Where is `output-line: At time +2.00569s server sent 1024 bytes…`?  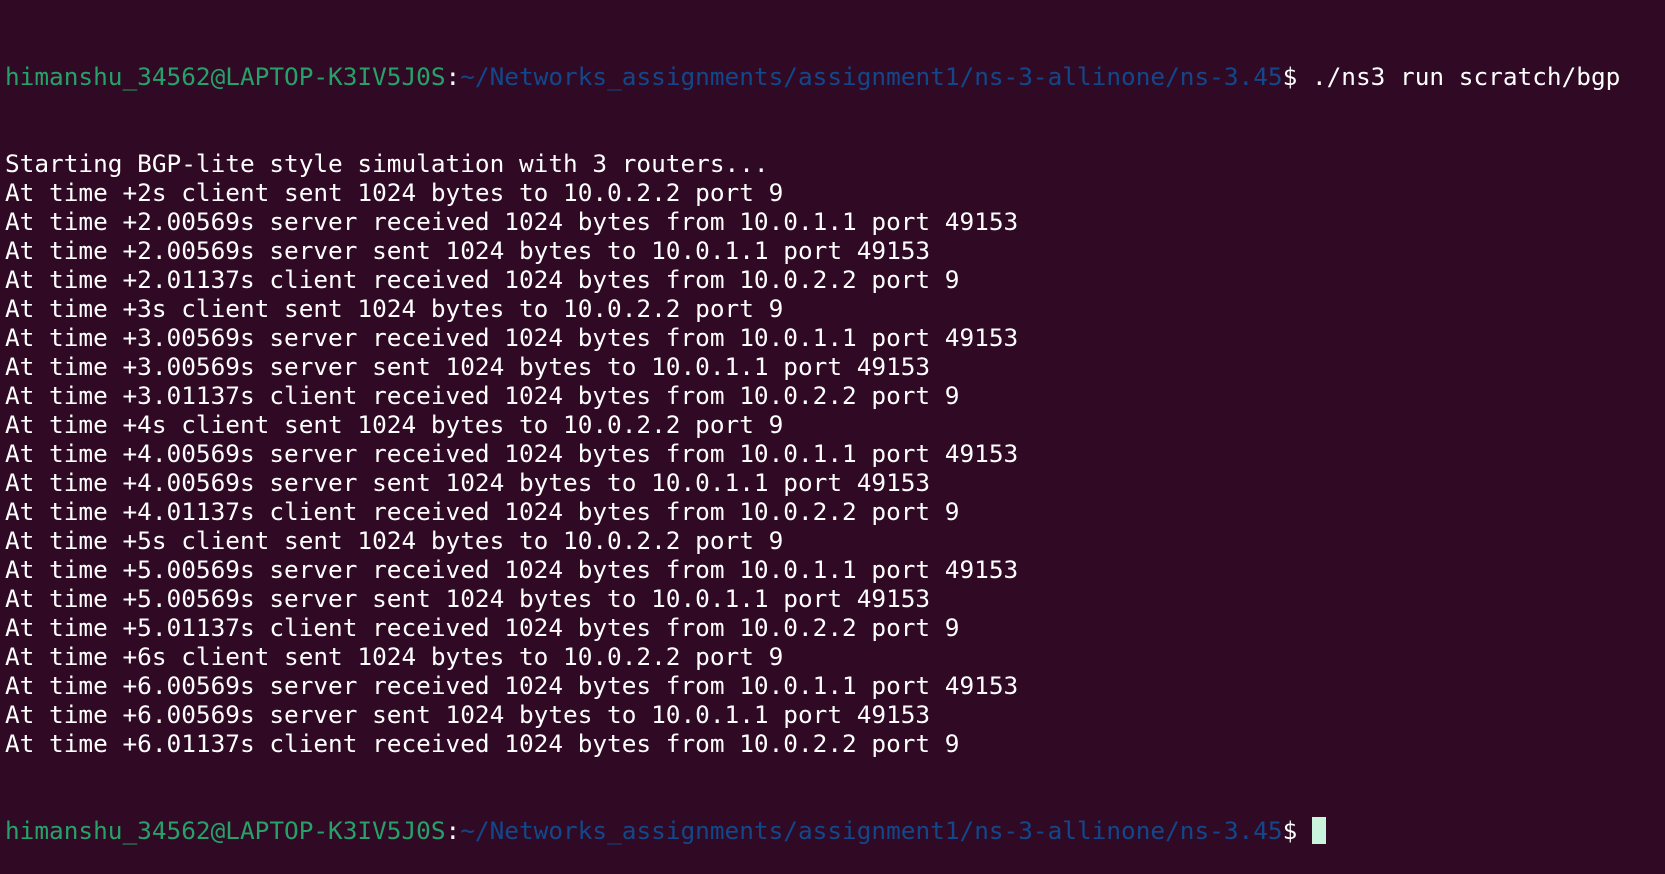
output-line: At time +2.00569s server sent 1024 bytes… is located at coordinates (468, 250).